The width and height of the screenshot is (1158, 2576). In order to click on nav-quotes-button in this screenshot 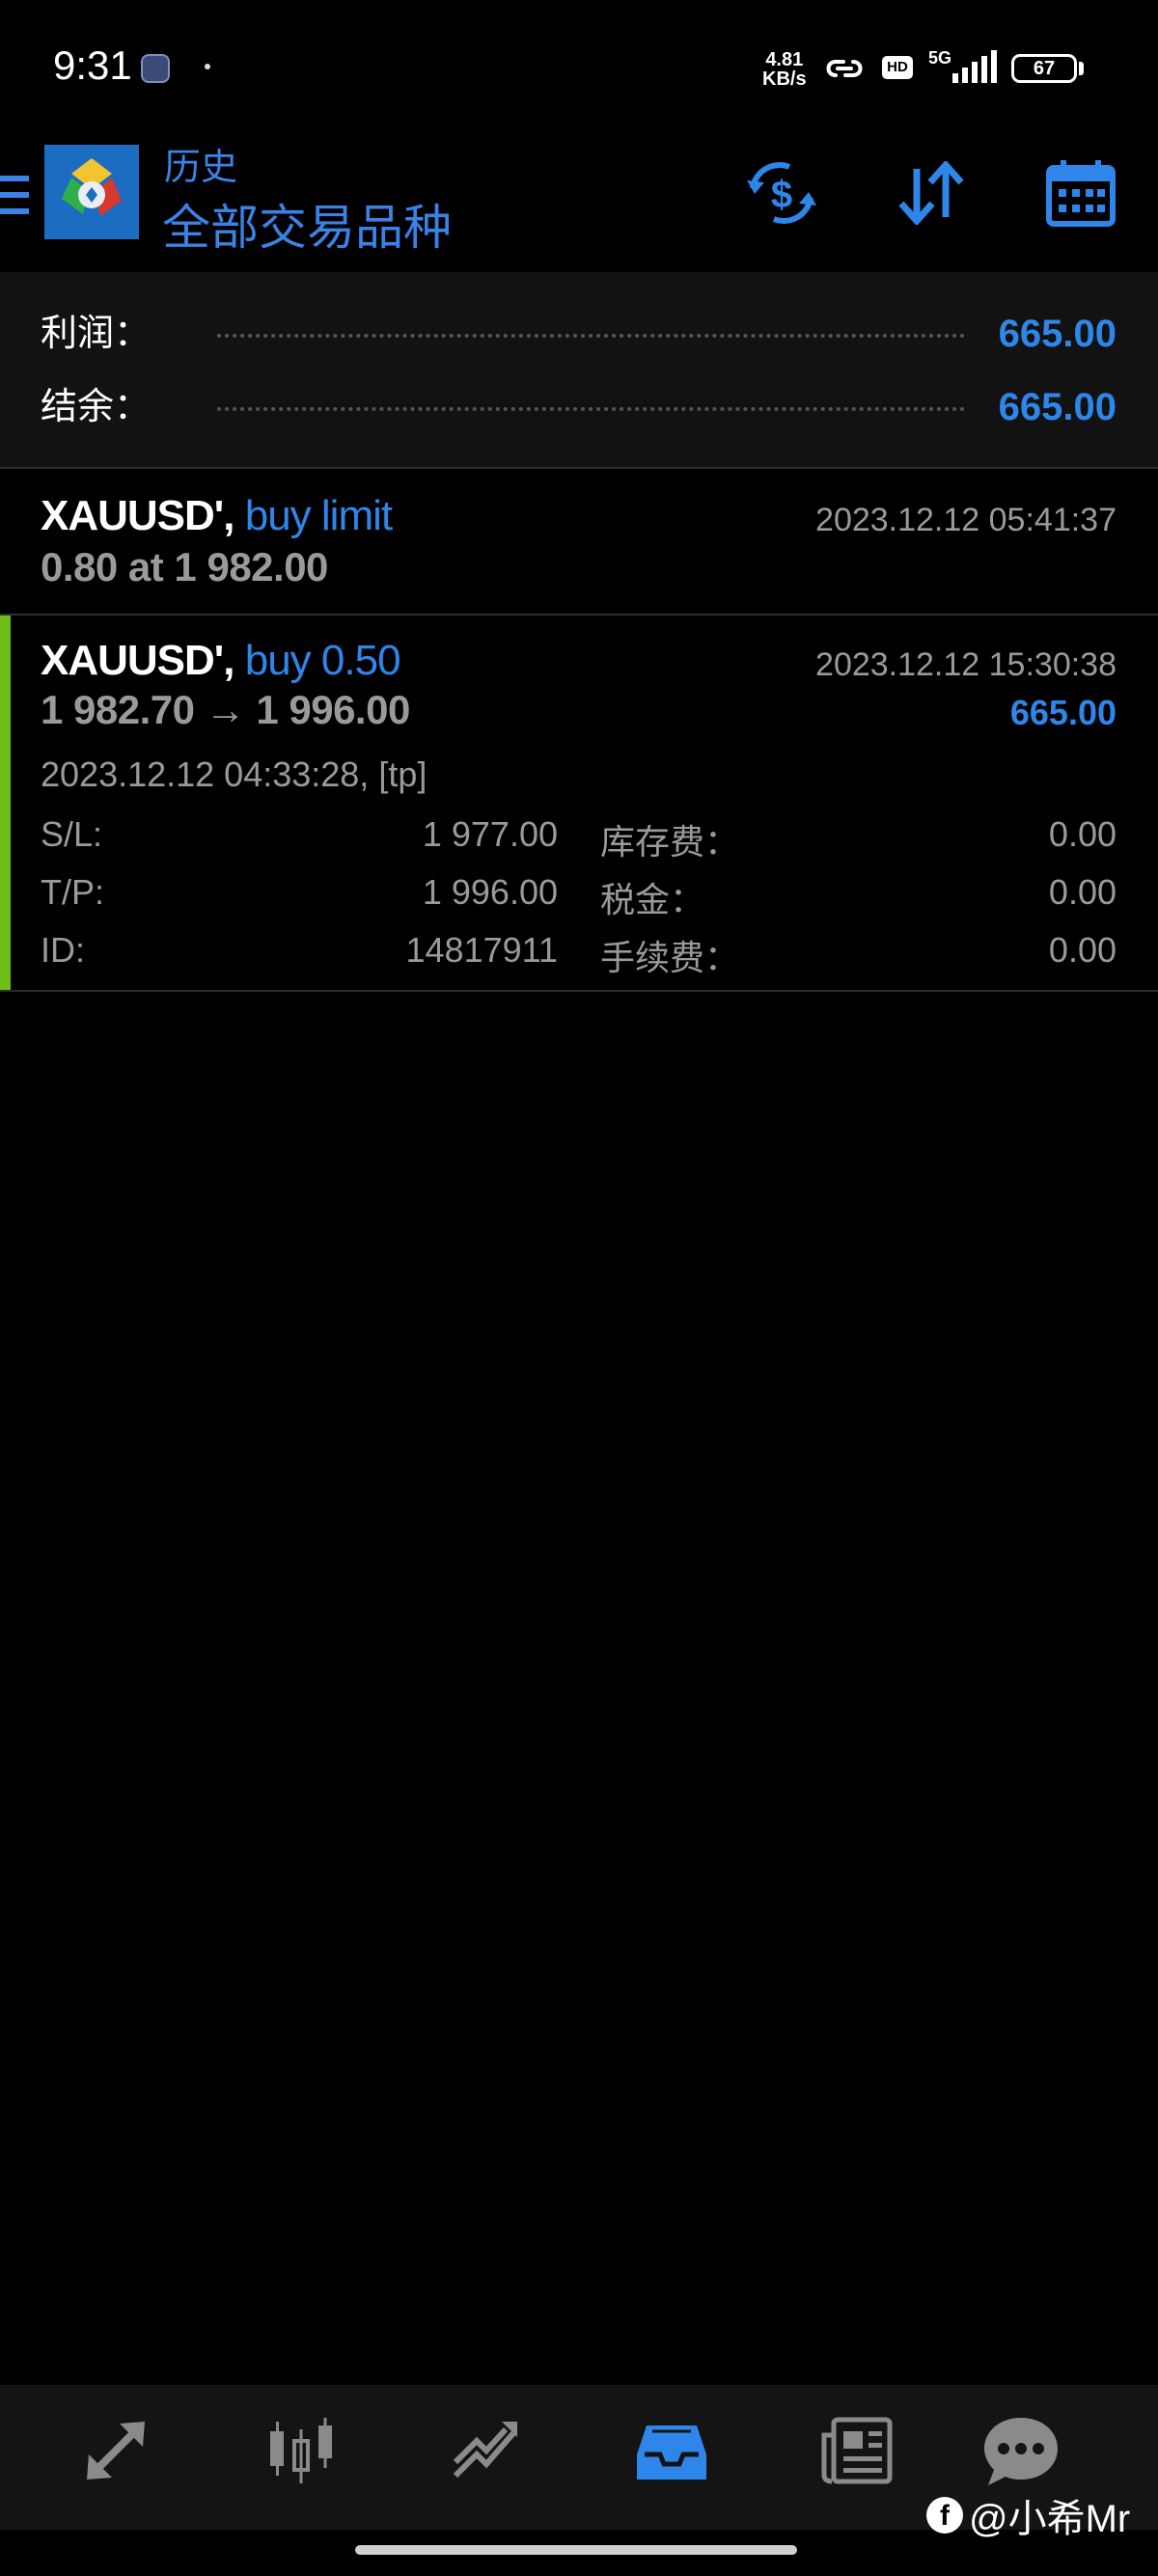, I will do `click(116, 2450)`.